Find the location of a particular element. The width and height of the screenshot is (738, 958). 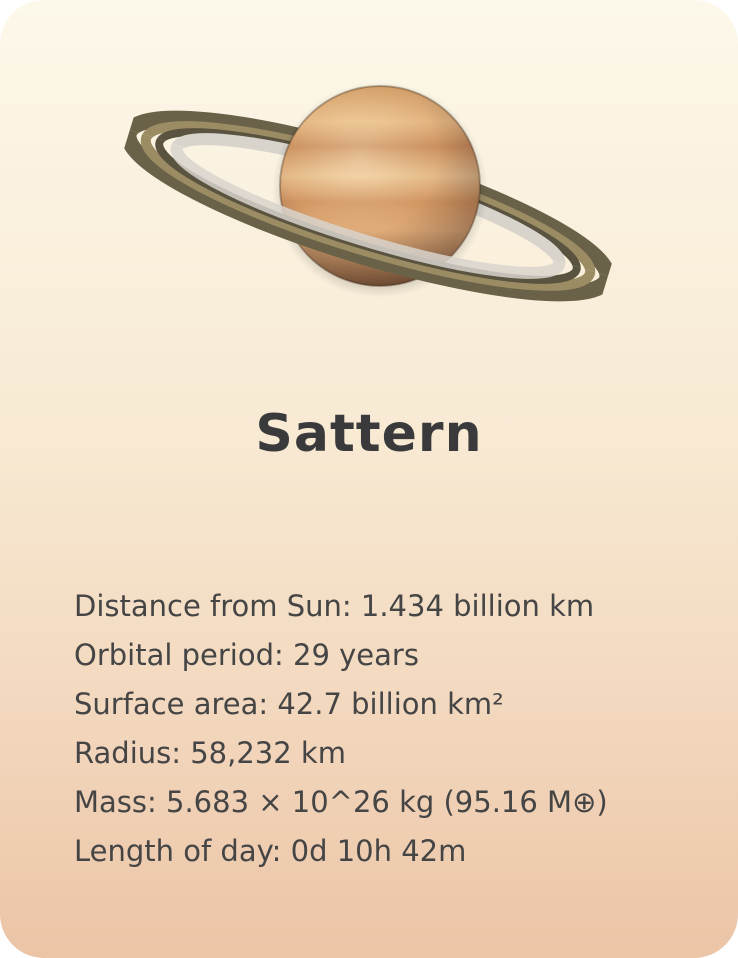

planet-name-title: Sattern is located at coordinates (369, 434).